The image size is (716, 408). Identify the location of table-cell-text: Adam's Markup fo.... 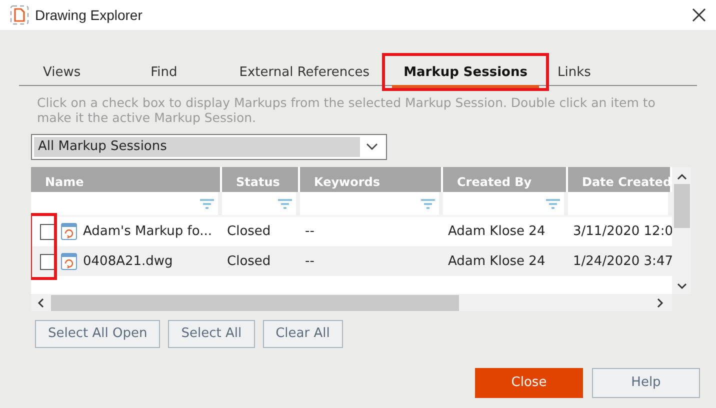
(147, 231).